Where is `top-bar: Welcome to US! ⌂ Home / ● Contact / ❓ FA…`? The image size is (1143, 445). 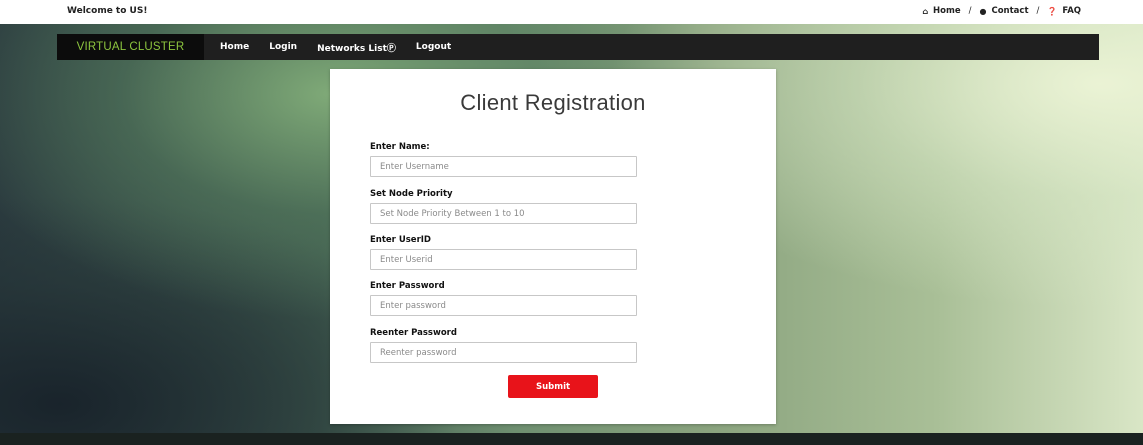 top-bar: Welcome to US! ⌂ Home / ● Contact / ❓ FA… is located at coordinates (571, 12).